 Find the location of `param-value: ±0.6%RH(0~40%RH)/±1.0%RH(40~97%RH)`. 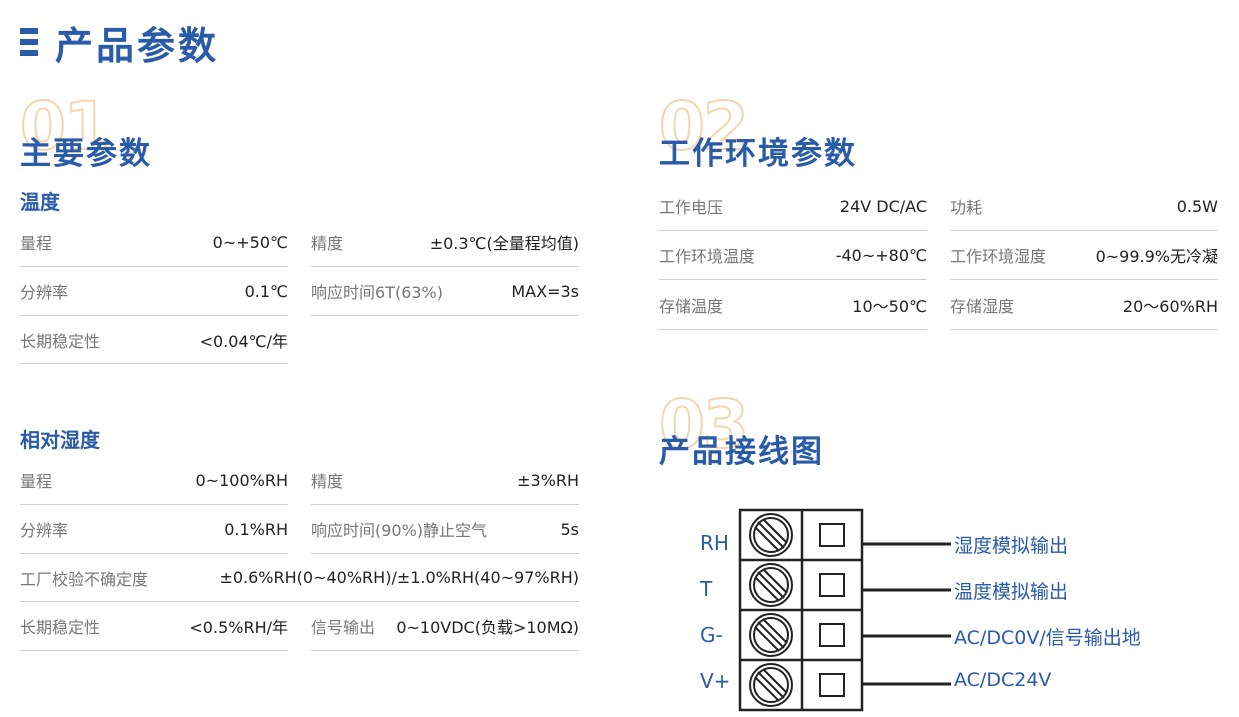

param-value: ±0.6%RH(0~40%RH)/±1.0%RH(40~97%RH) is located at coordinates (399, 577).